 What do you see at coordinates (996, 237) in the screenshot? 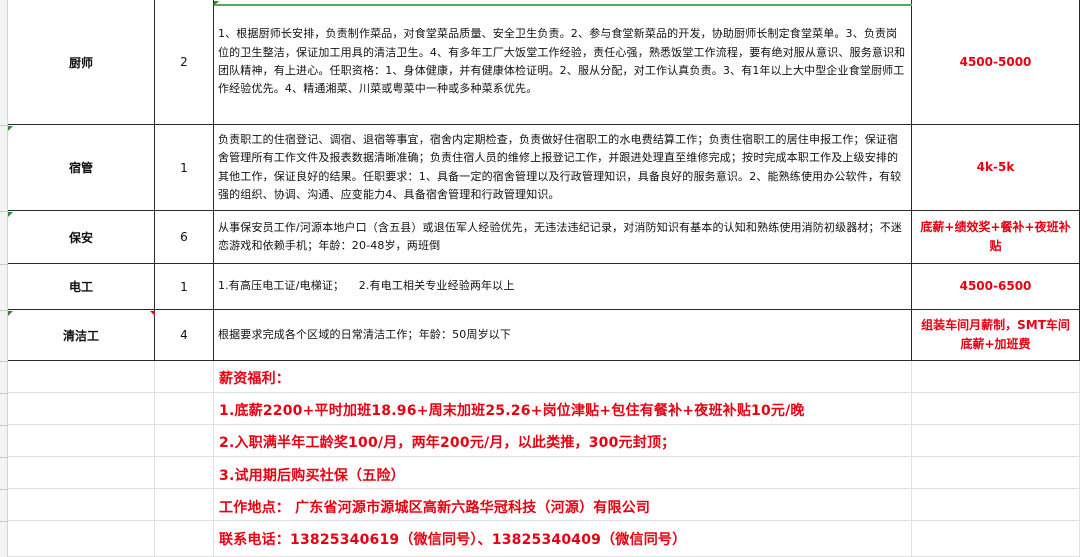
I see `salary-cell: 底薪+绩效奖+餐补+夜班补贴` at bounding box center [996, 237].